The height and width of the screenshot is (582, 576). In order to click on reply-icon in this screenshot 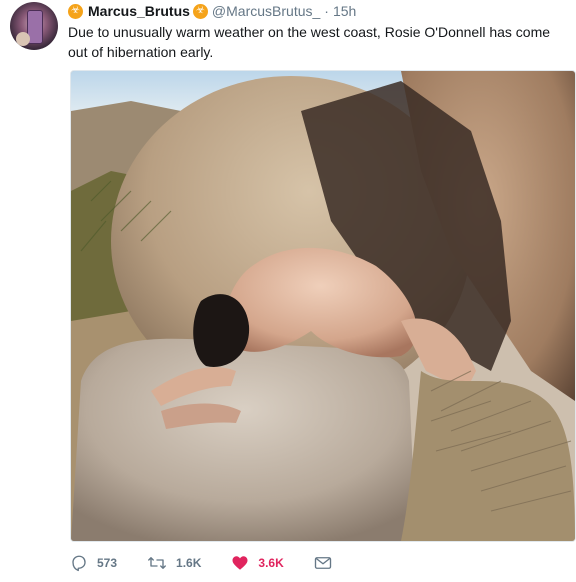, I will do `click(79, 563)`.